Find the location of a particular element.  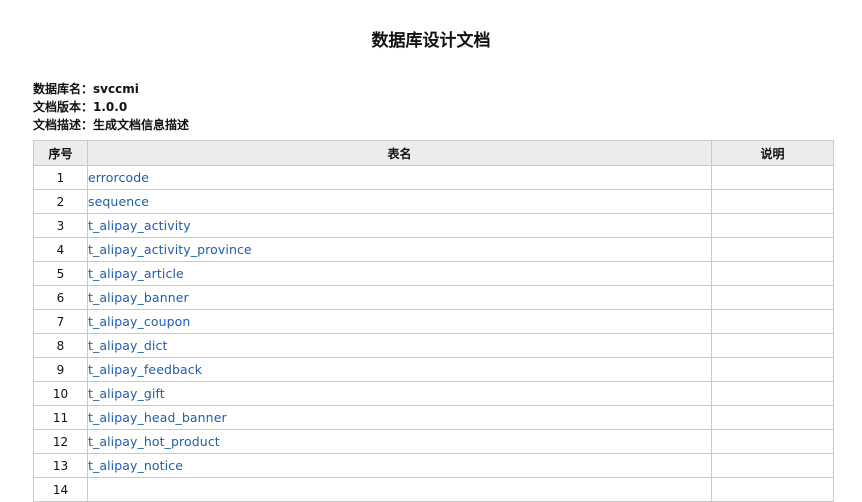

row-number: 1 is located at coordinates (60, 177).